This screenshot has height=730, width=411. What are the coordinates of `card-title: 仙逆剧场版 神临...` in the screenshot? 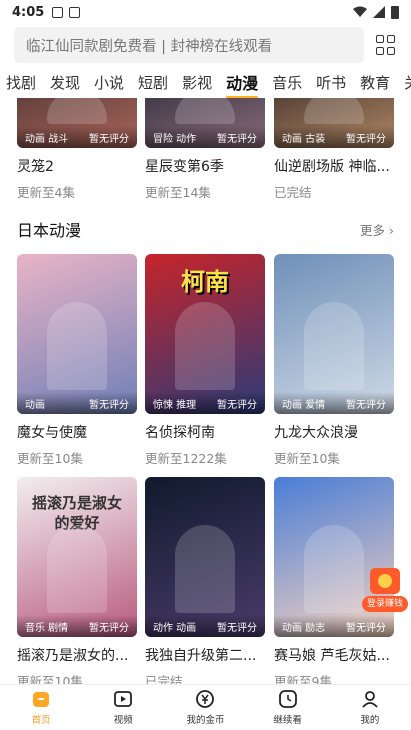 It's located at (332, 167).